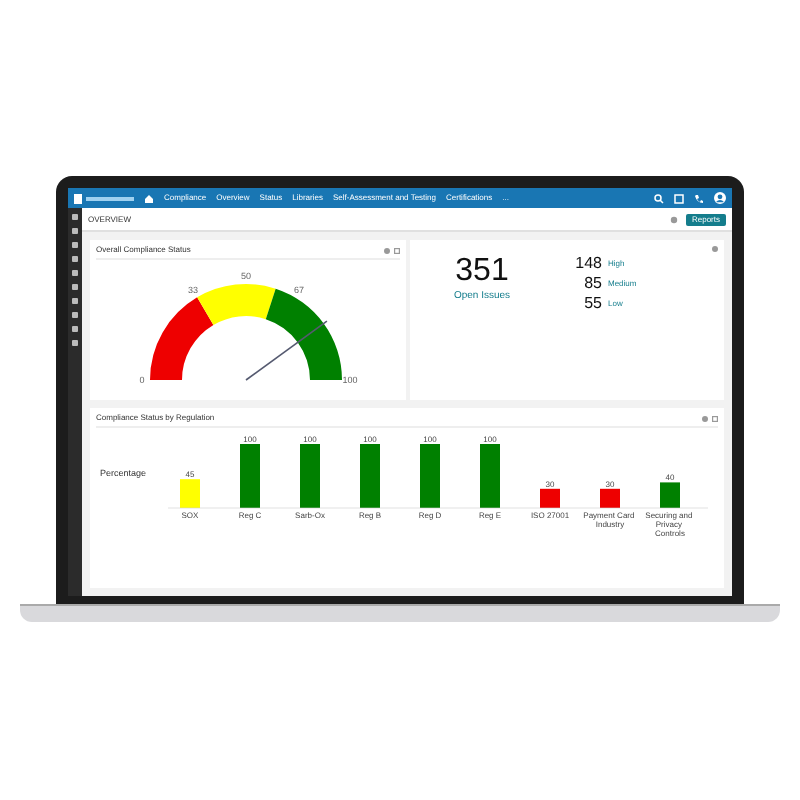 The width and height of the screenshot is (800, 800). I want to click on issue-count: 55, so click(592, 304).